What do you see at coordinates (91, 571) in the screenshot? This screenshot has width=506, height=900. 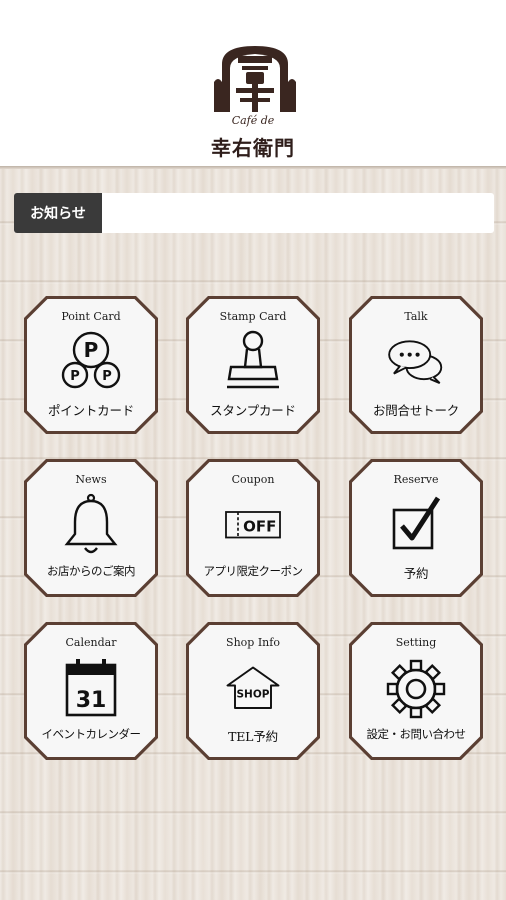 I see `tile-label: お店からのご案内` at bounding box center [91, 571].